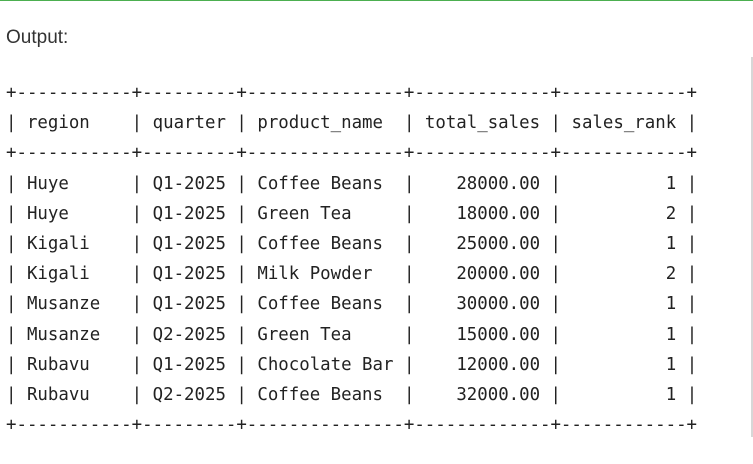 This screenshot has width=753, height=464. I want to click on column-header-total-sales: total_sales, so click(482, 123).